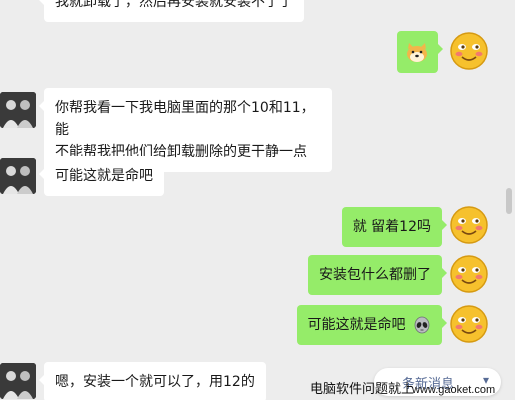  I want to click on message-bubble-incoming: 我就卸载了，然后再安装就安装不了了, so click(171, 11).